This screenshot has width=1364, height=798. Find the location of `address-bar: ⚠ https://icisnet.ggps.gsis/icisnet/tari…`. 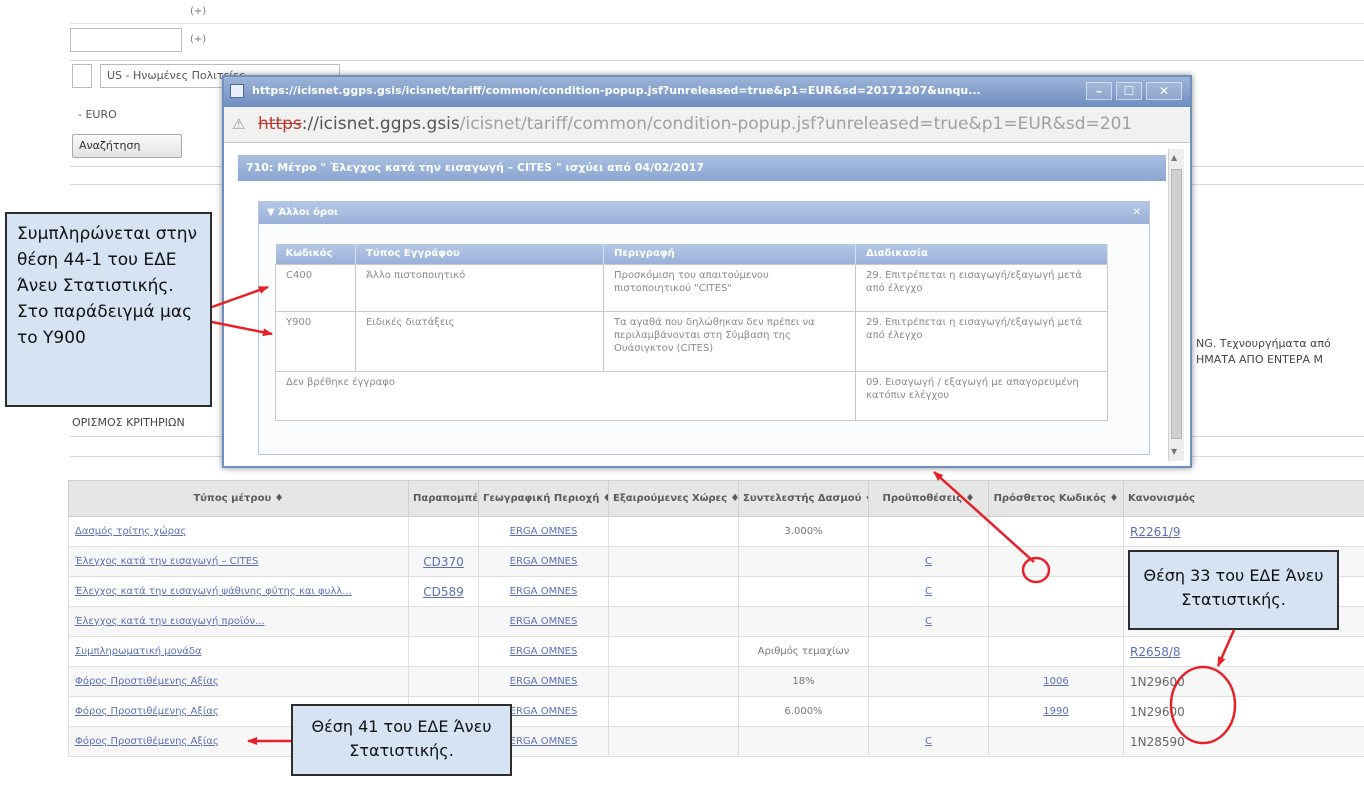

address-bar: ⚠ https://icisnet.ggps.gsis/icisnet/tari… is located at coordinates (707, 125).